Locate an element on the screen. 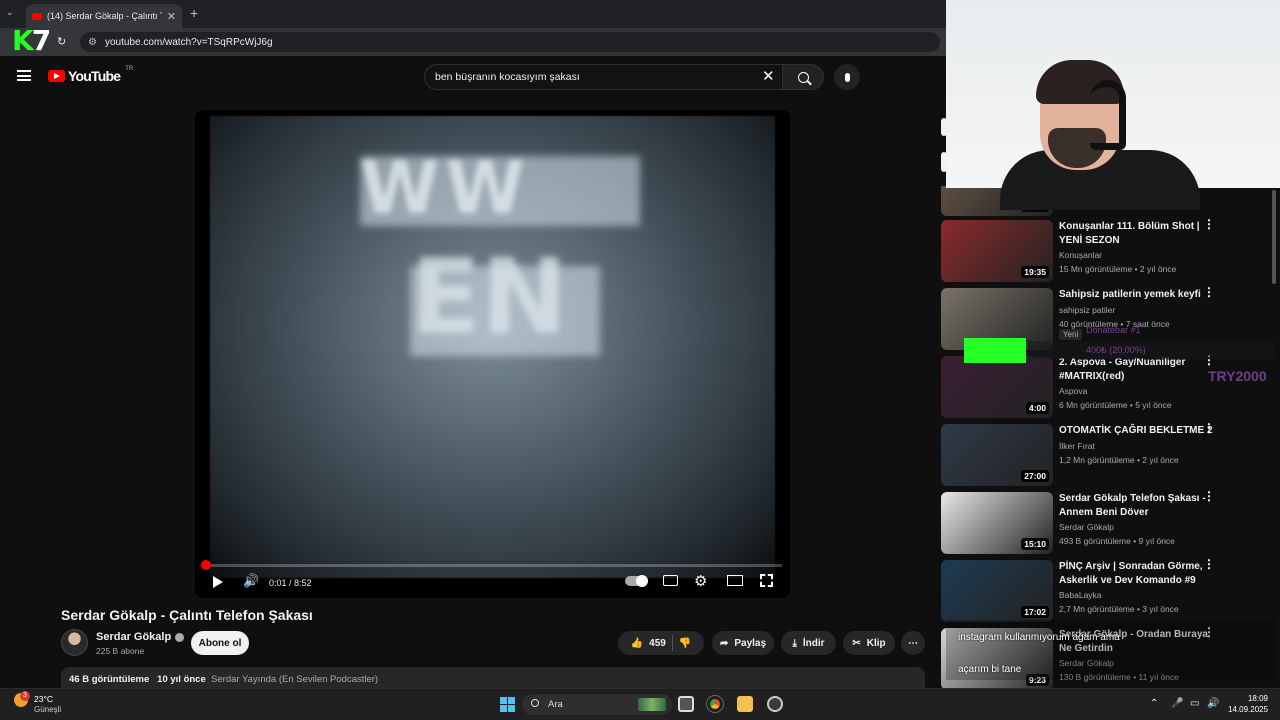  tray-overflow-icon: ⌃ is located at coordinates (1154, 703).